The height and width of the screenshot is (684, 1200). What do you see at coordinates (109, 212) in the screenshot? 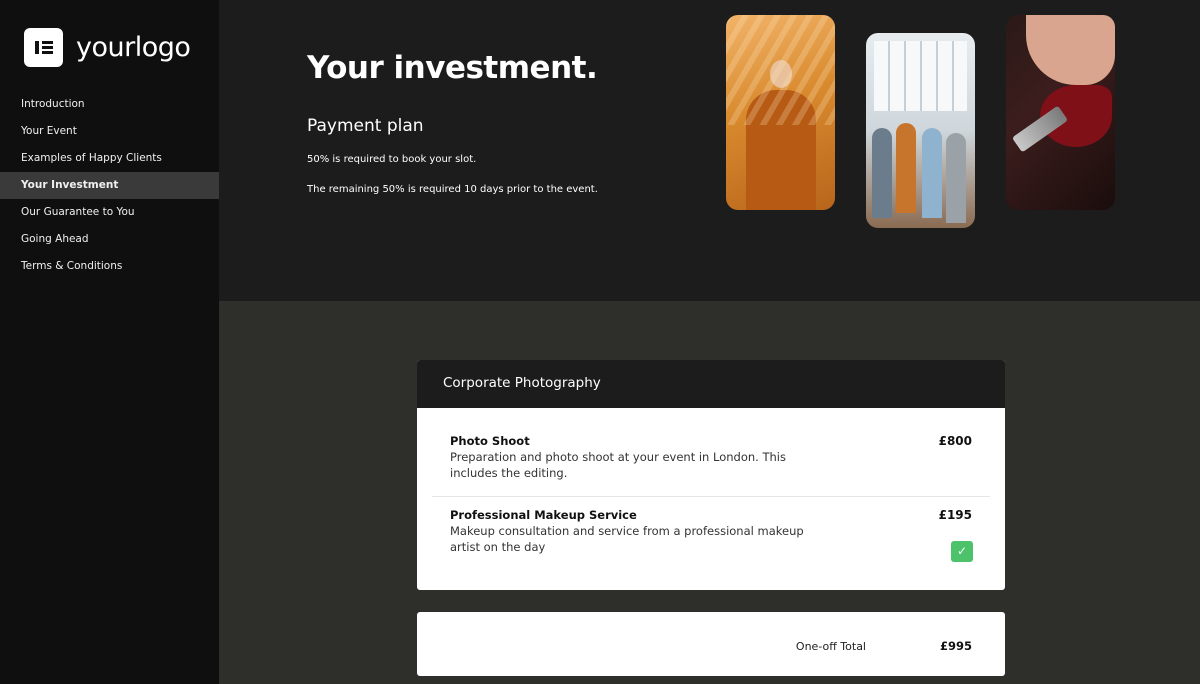
I see `sidebar-item-guarantee: Our Guarantee to You` at bounding box center [109, 212].